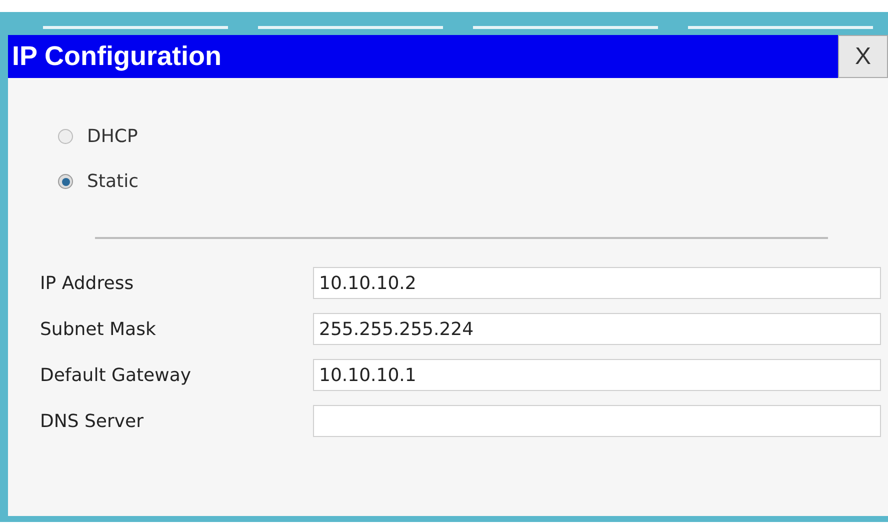 This screenshot has height=524, width=888. What do you see at coordinates (597, 283) in the screenshot?
I see `input-field: 10.10.10.2` at bounding box center [597, 283].